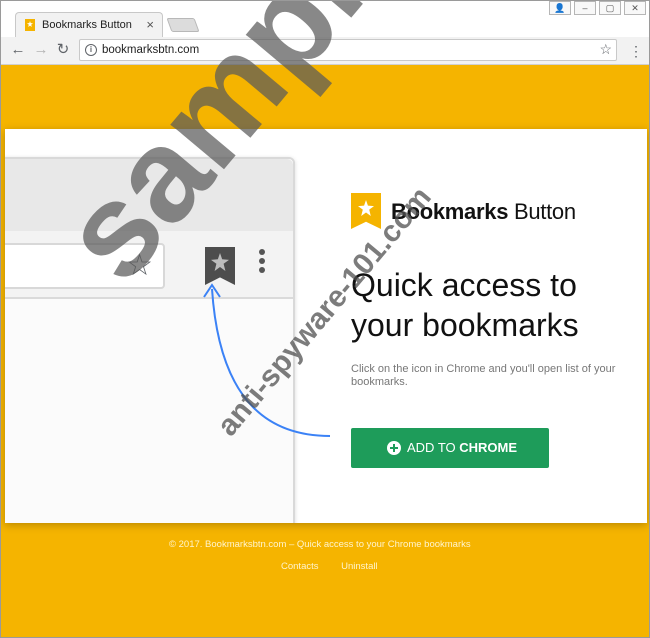 Image resolution: width=650 pixels, height=638 pixels. Describe the element at coordinates (635, 8) in the screenshot. I see `close-window-icon: ✕` at that location.